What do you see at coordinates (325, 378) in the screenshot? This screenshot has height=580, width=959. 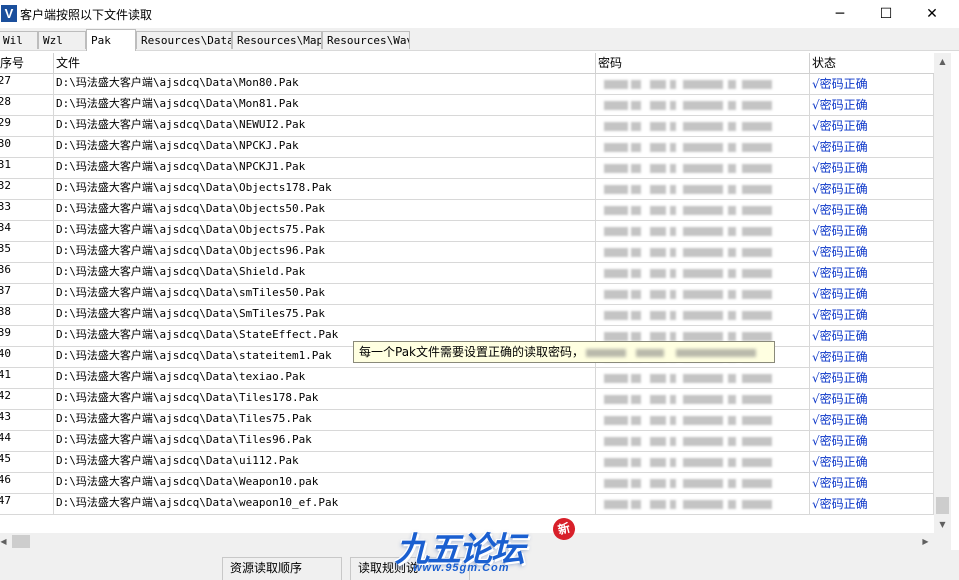 I see `row-file-path: D:\玛法盛大客户端\ajsdcq\Data\texiao.Pak` at bounding box center [325, 378].